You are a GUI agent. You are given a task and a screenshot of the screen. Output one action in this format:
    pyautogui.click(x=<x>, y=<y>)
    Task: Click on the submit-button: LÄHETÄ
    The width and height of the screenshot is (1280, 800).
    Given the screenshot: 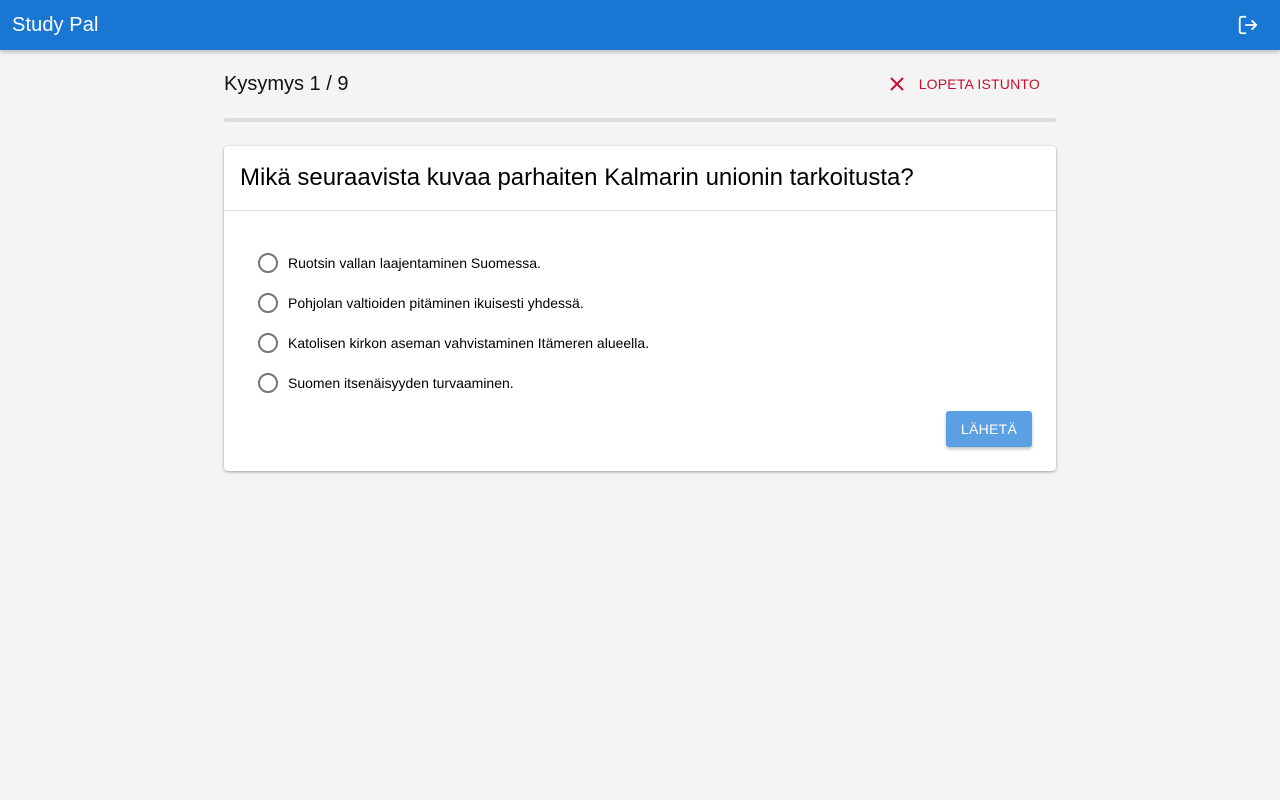 What is the action you would take?
    pyautogui.click(x=989, y=429)
    